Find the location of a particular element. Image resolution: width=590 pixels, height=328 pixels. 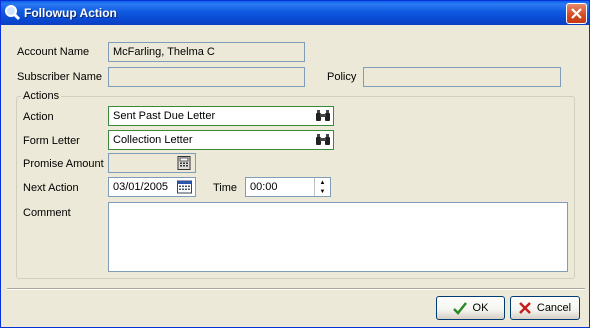

ok-button: OK is located at coordinates (470, 308).